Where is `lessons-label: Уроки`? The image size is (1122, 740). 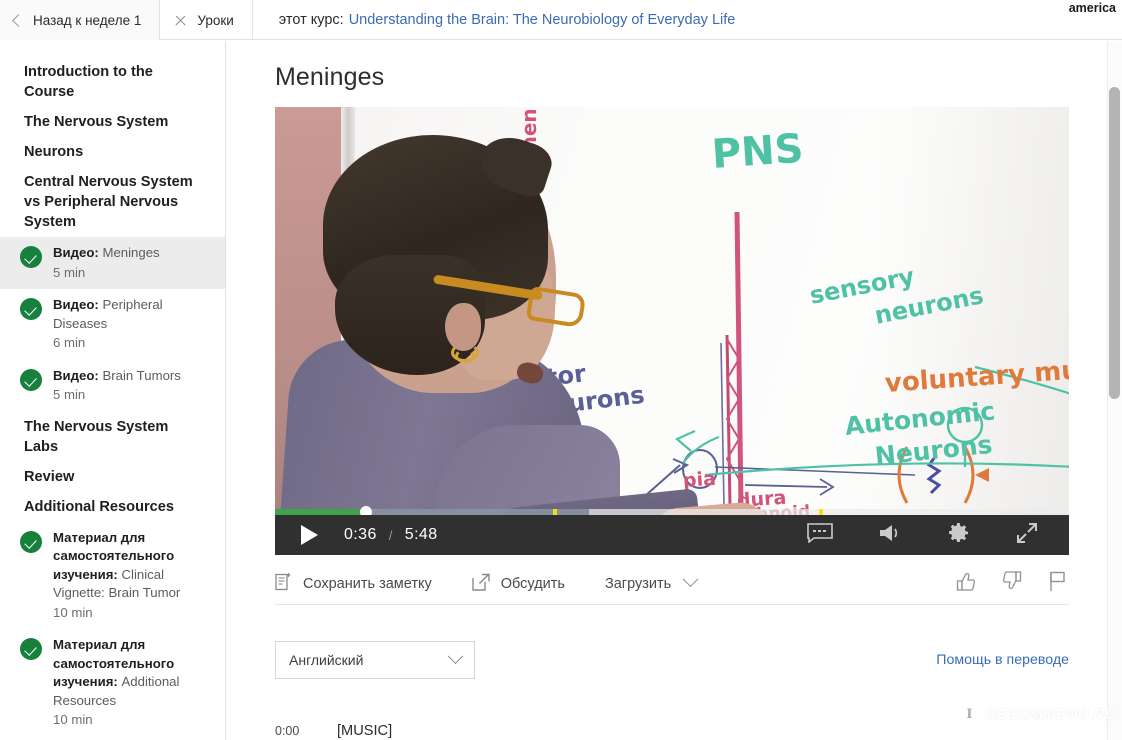
lessons-label: Уроки is located at coordinates (215, 20).